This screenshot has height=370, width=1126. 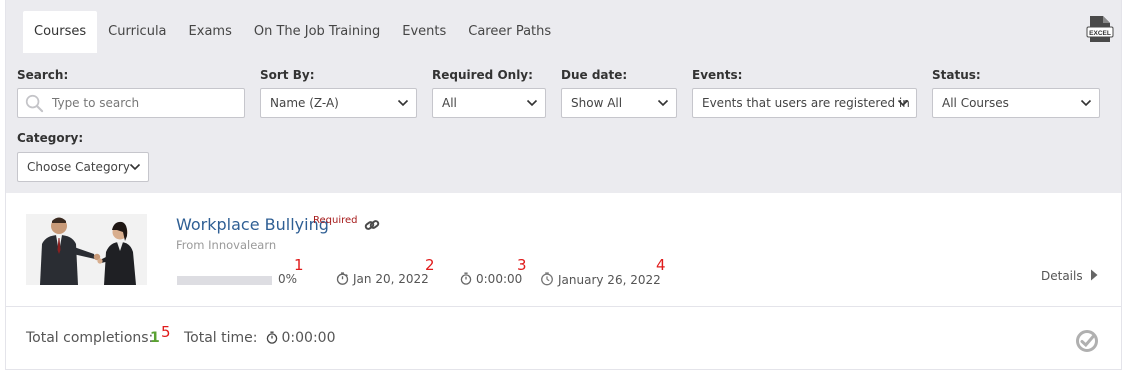 I want to click on sort-by-select: Name (Z-A), so click(x=338, y=103).